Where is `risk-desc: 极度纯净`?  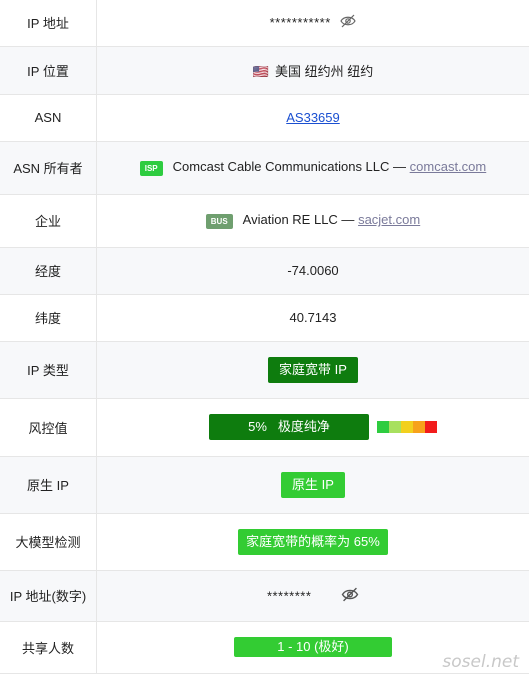 risk-desc: 极度纯净 is located at coordinates (303, 426).